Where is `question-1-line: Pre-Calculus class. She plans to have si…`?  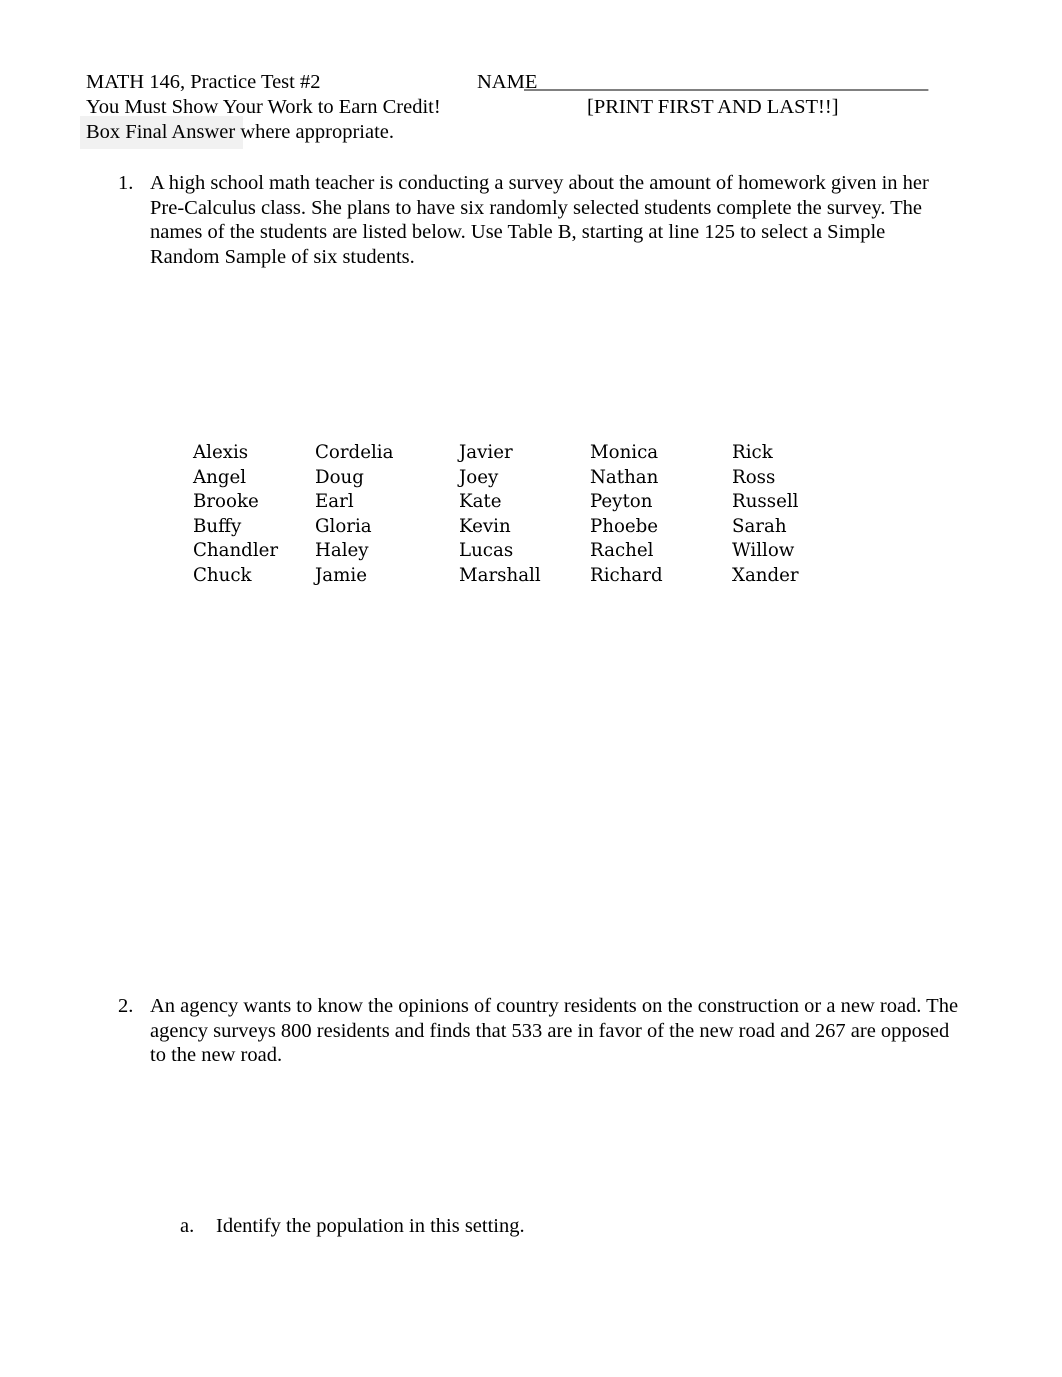
question-1-line: Pre-Calculus class. She plans to have si… is located at coordinates (536, 207).